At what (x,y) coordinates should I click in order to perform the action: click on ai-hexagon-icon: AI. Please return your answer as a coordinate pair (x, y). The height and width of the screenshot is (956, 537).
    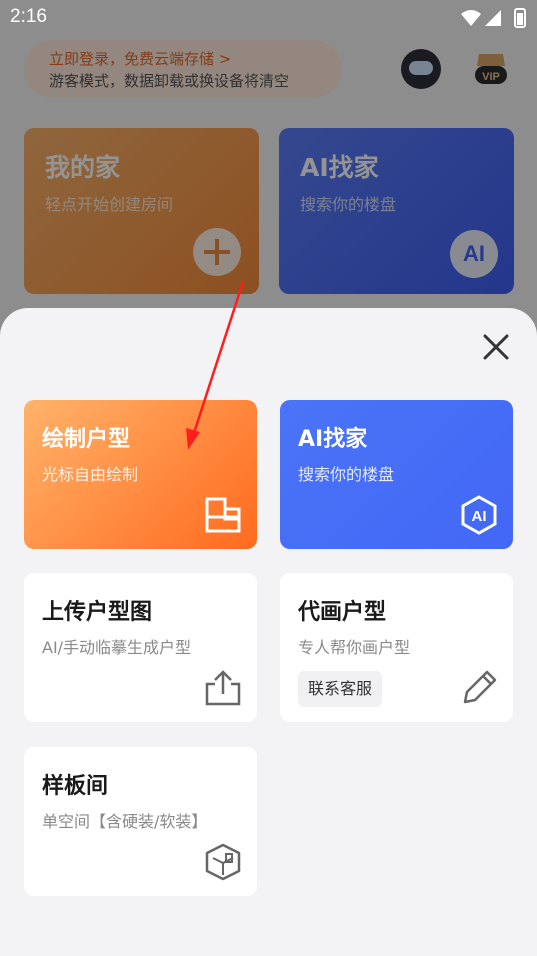
    Looking at the image, I should click on (479, 515).